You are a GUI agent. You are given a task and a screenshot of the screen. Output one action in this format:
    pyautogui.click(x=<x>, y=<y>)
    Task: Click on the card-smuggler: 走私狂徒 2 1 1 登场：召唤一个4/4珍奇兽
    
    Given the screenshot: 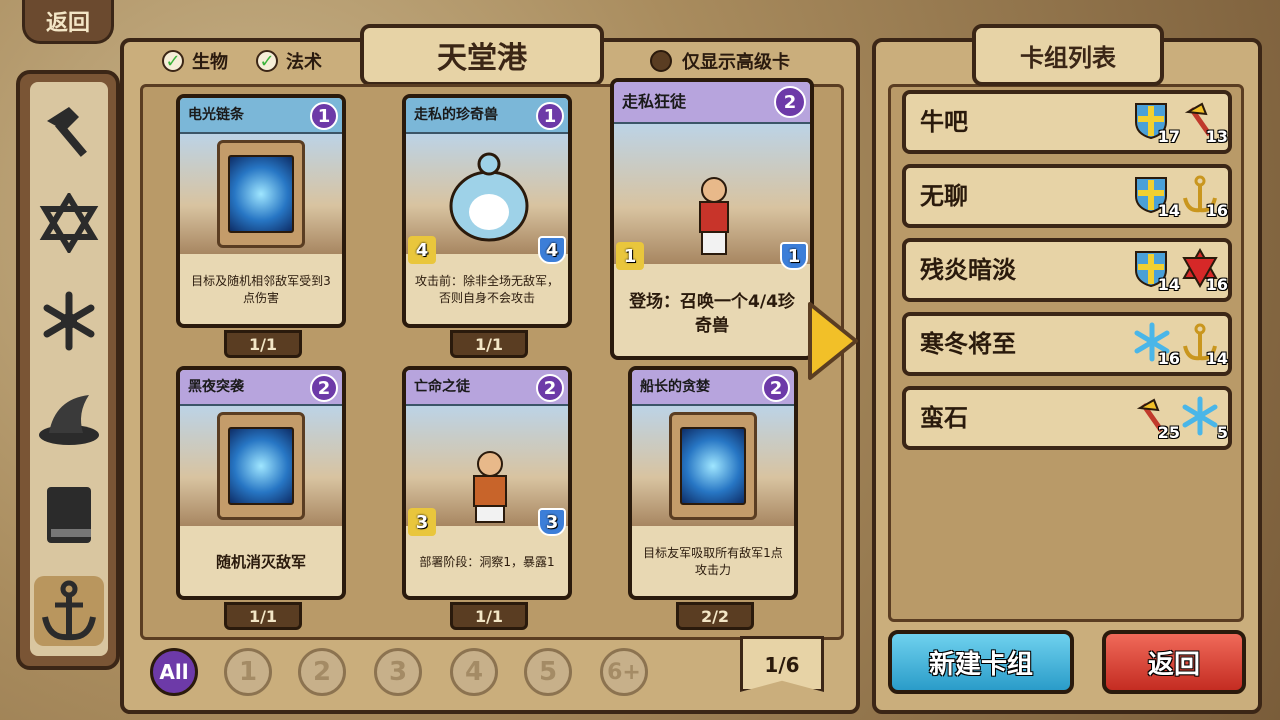 What is the action you would take?
    pyautogui.click(x=712, y=219)
    